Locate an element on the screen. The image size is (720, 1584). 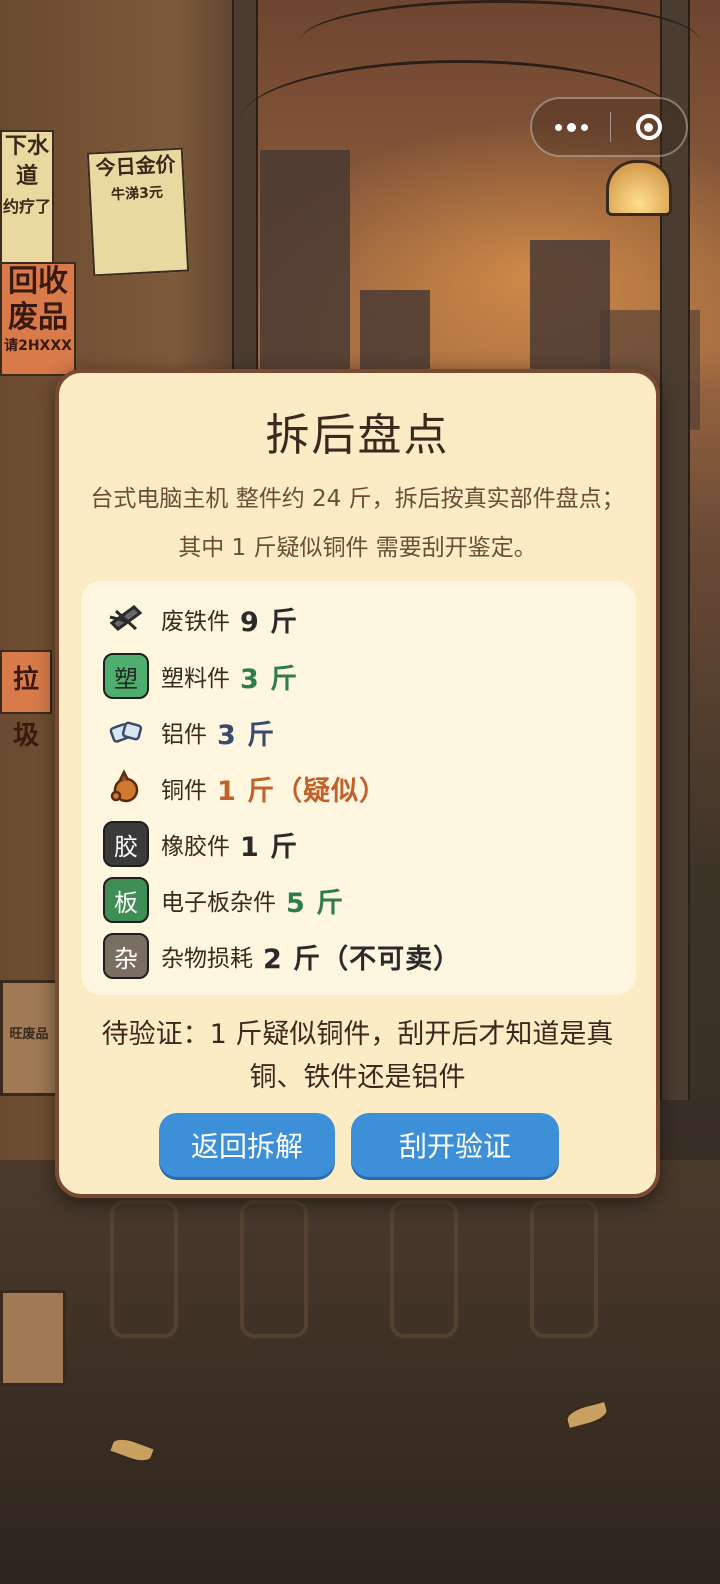
poster-gold-price: 今日金价 牛涕3元 is located at coordinates (138, 212).